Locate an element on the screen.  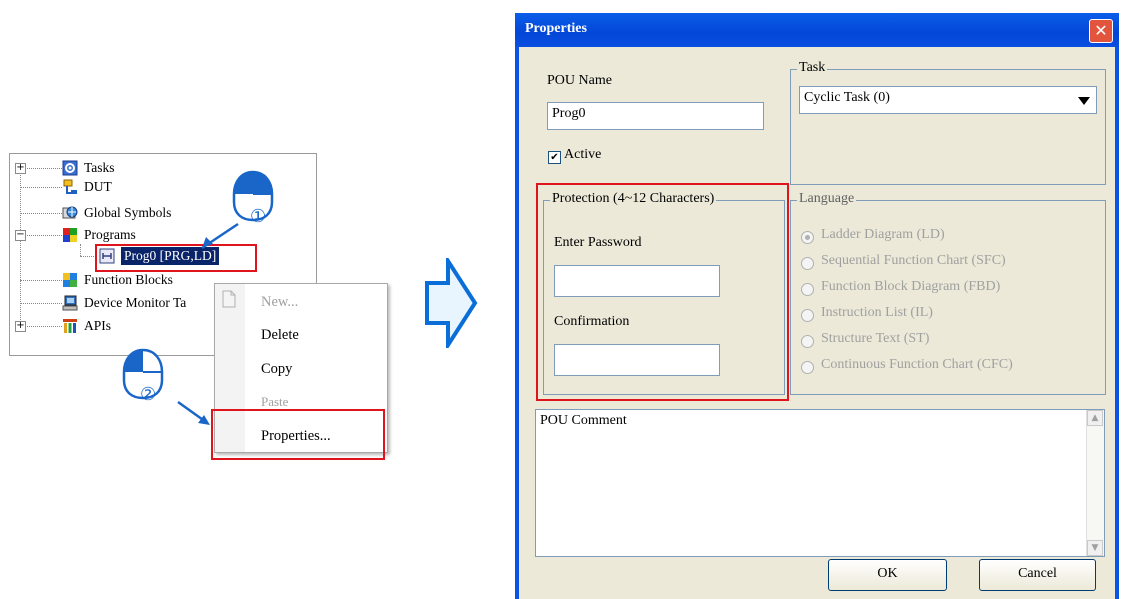
menu-item-paste: Paste is located at coordinates (274, 402).